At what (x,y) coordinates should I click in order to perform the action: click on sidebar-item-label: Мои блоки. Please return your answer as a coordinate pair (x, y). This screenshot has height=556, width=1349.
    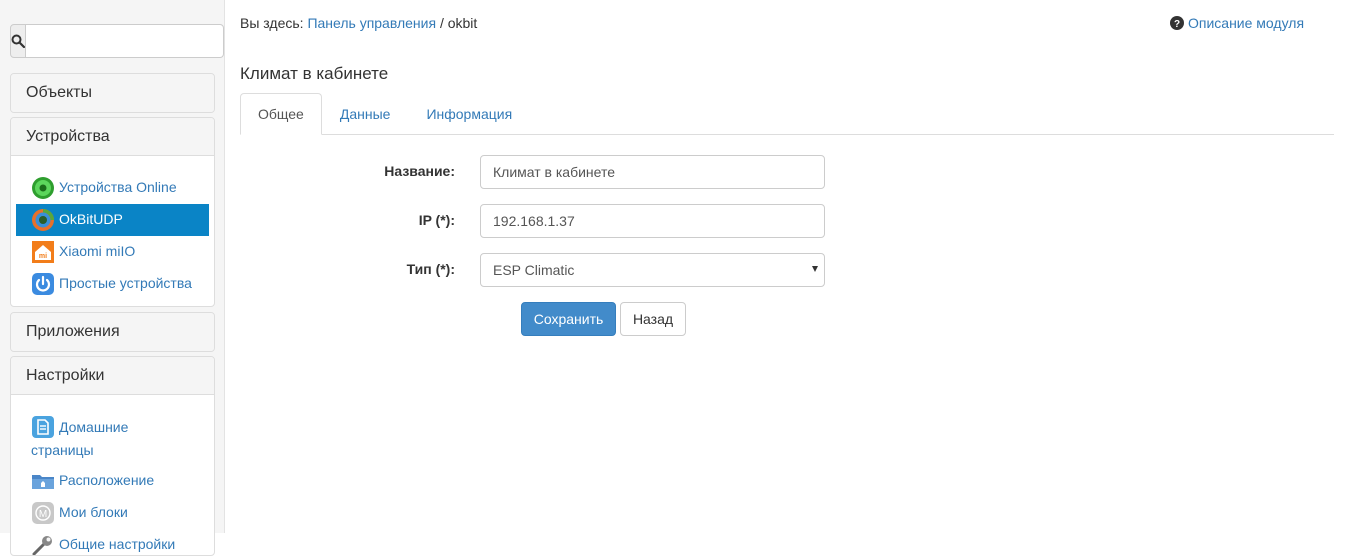
    Looking at the image, I should click on (93, 511).